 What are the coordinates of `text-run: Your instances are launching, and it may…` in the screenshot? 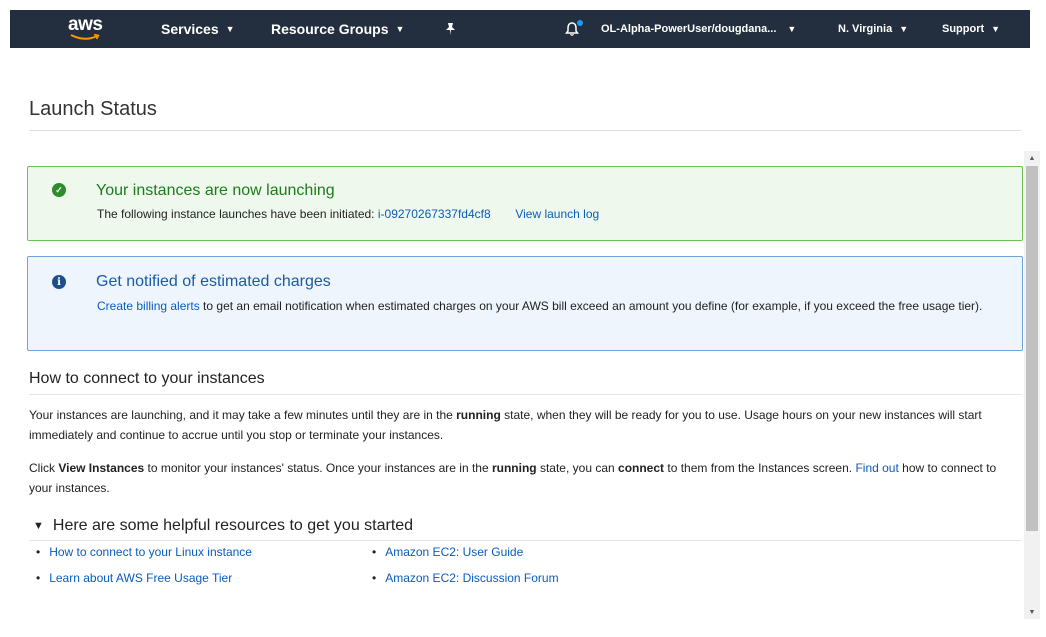 It's located at (243, 415).